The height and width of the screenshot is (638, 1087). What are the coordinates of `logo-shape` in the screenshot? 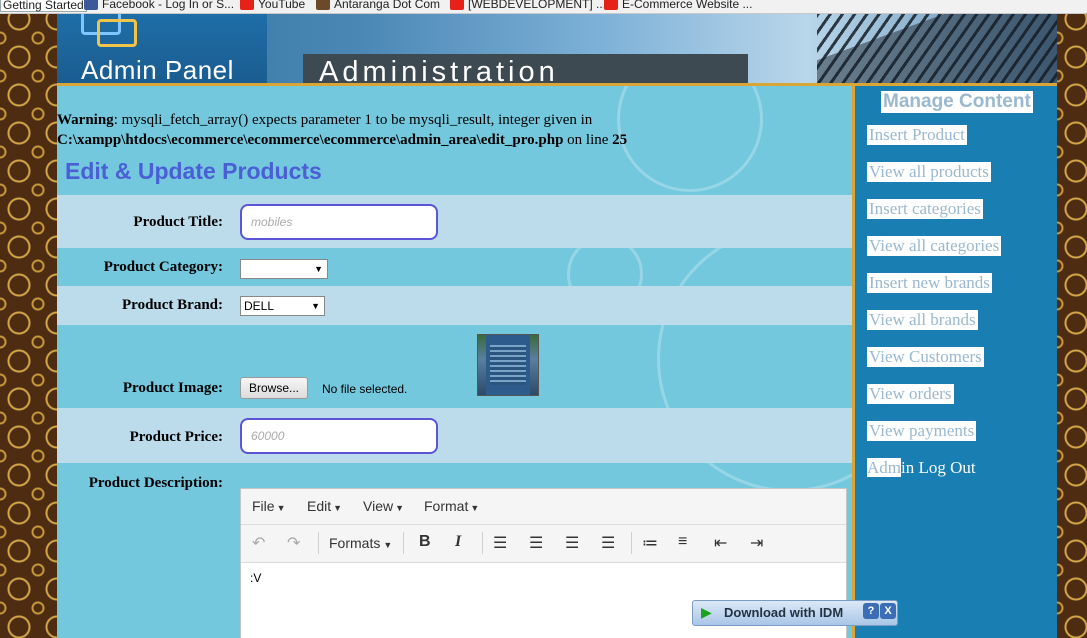 It's located at (117, 33).